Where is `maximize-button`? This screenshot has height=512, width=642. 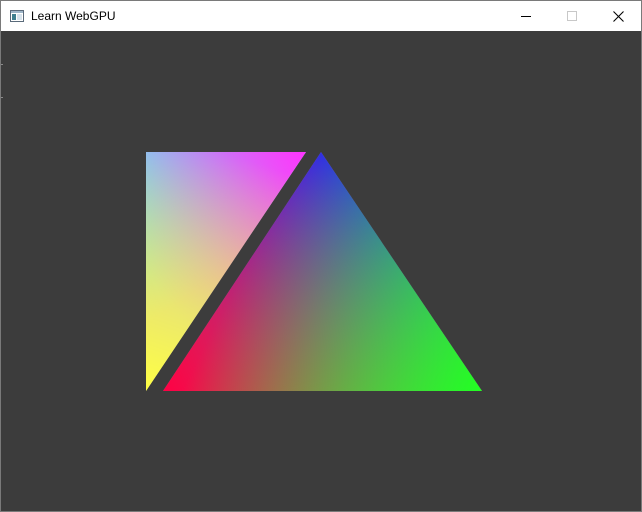
maximize-button is located at coordinates (572, 16).